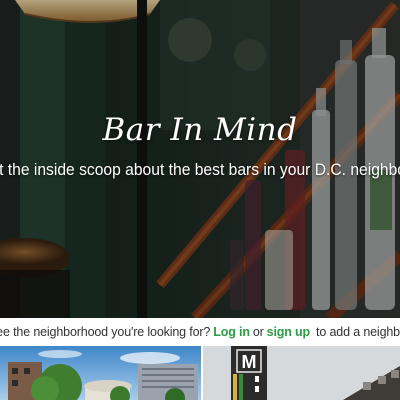  I want to click on city-skyline-image, so click(100, 373).